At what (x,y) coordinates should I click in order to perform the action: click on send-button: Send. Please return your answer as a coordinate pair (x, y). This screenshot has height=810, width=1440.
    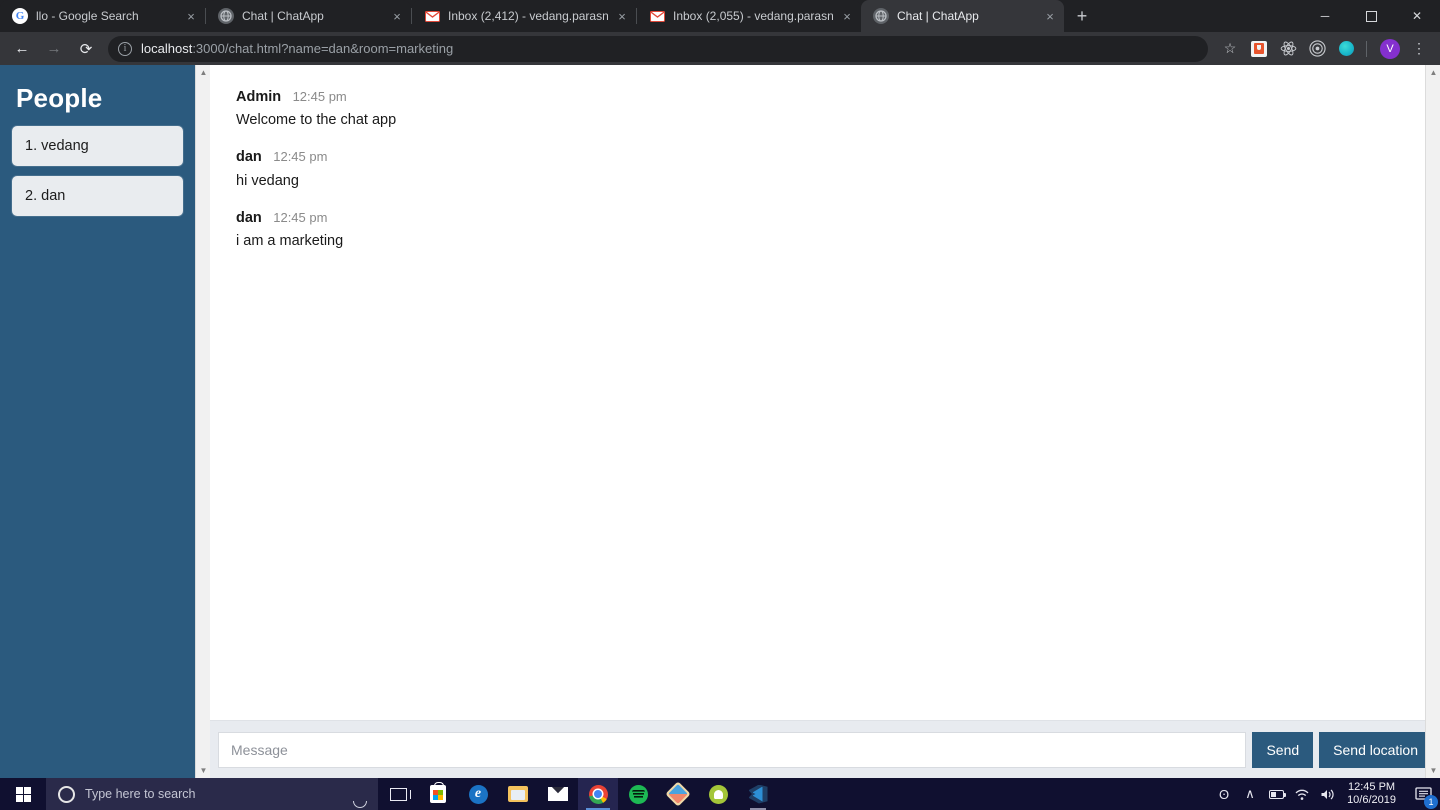
    Looking at the image, I should click on (1283, 749).